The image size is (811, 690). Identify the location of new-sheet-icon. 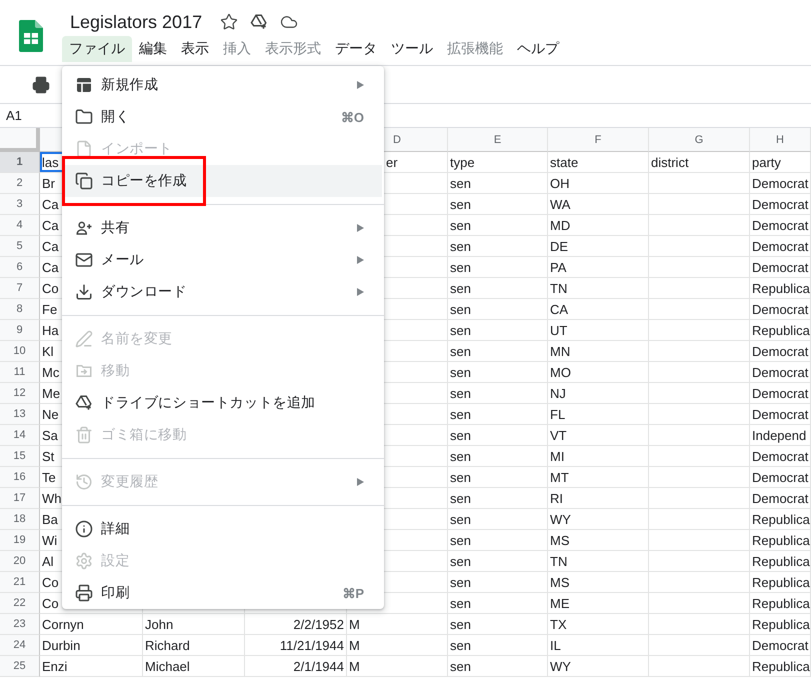
(84, 85).